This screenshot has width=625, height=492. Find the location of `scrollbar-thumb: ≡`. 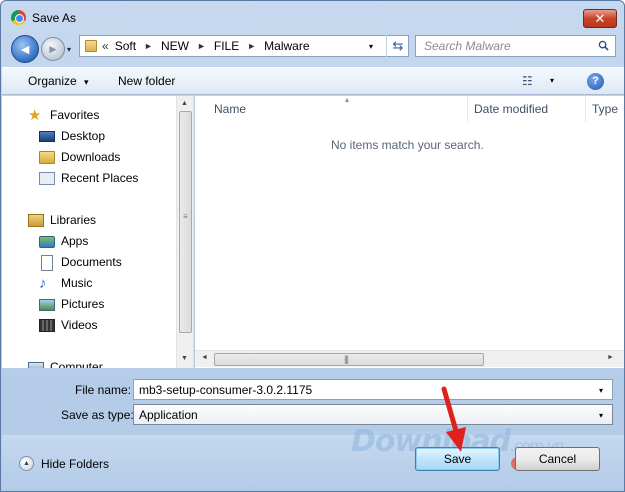

scrollbar-thumb: ≡ is located at coordinates (185, 222).